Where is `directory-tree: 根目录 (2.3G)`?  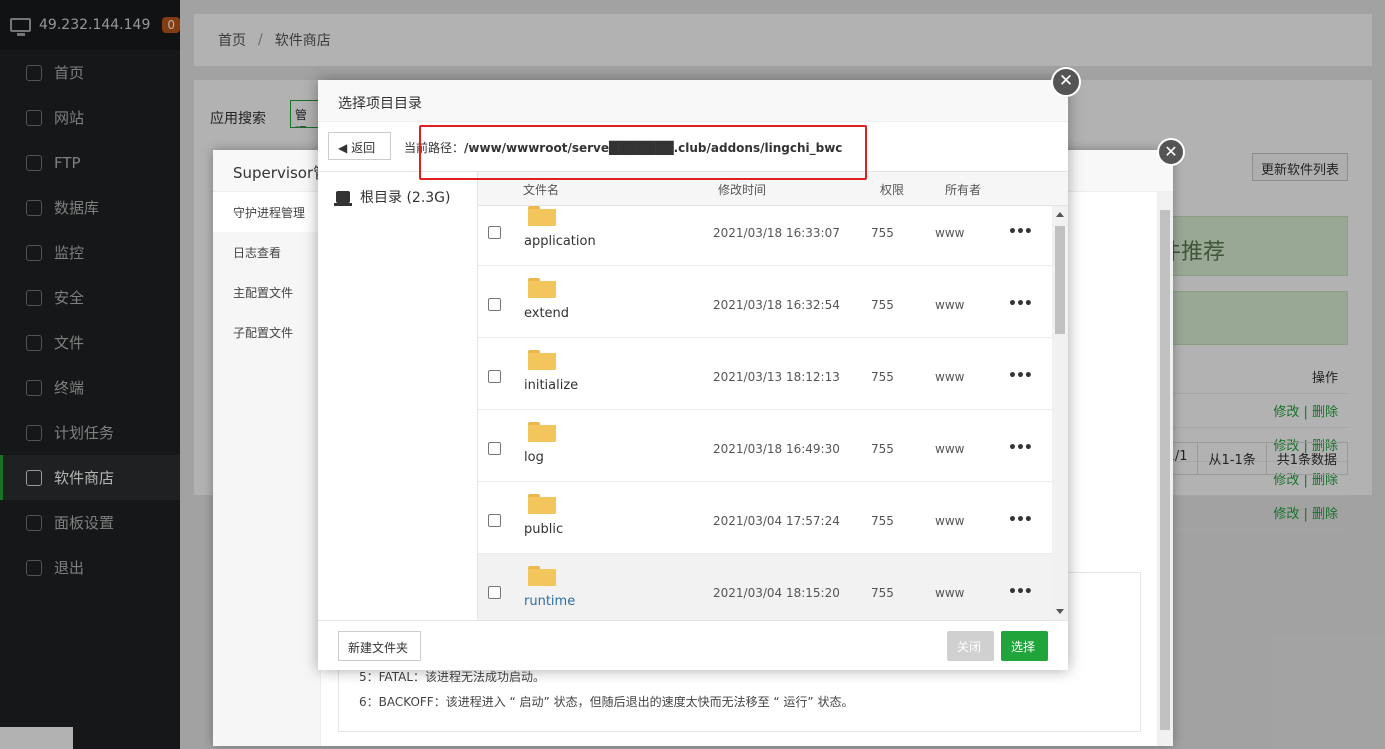 directory-tree: 根目录 (2.3G) is located at coordinates (398, 396).